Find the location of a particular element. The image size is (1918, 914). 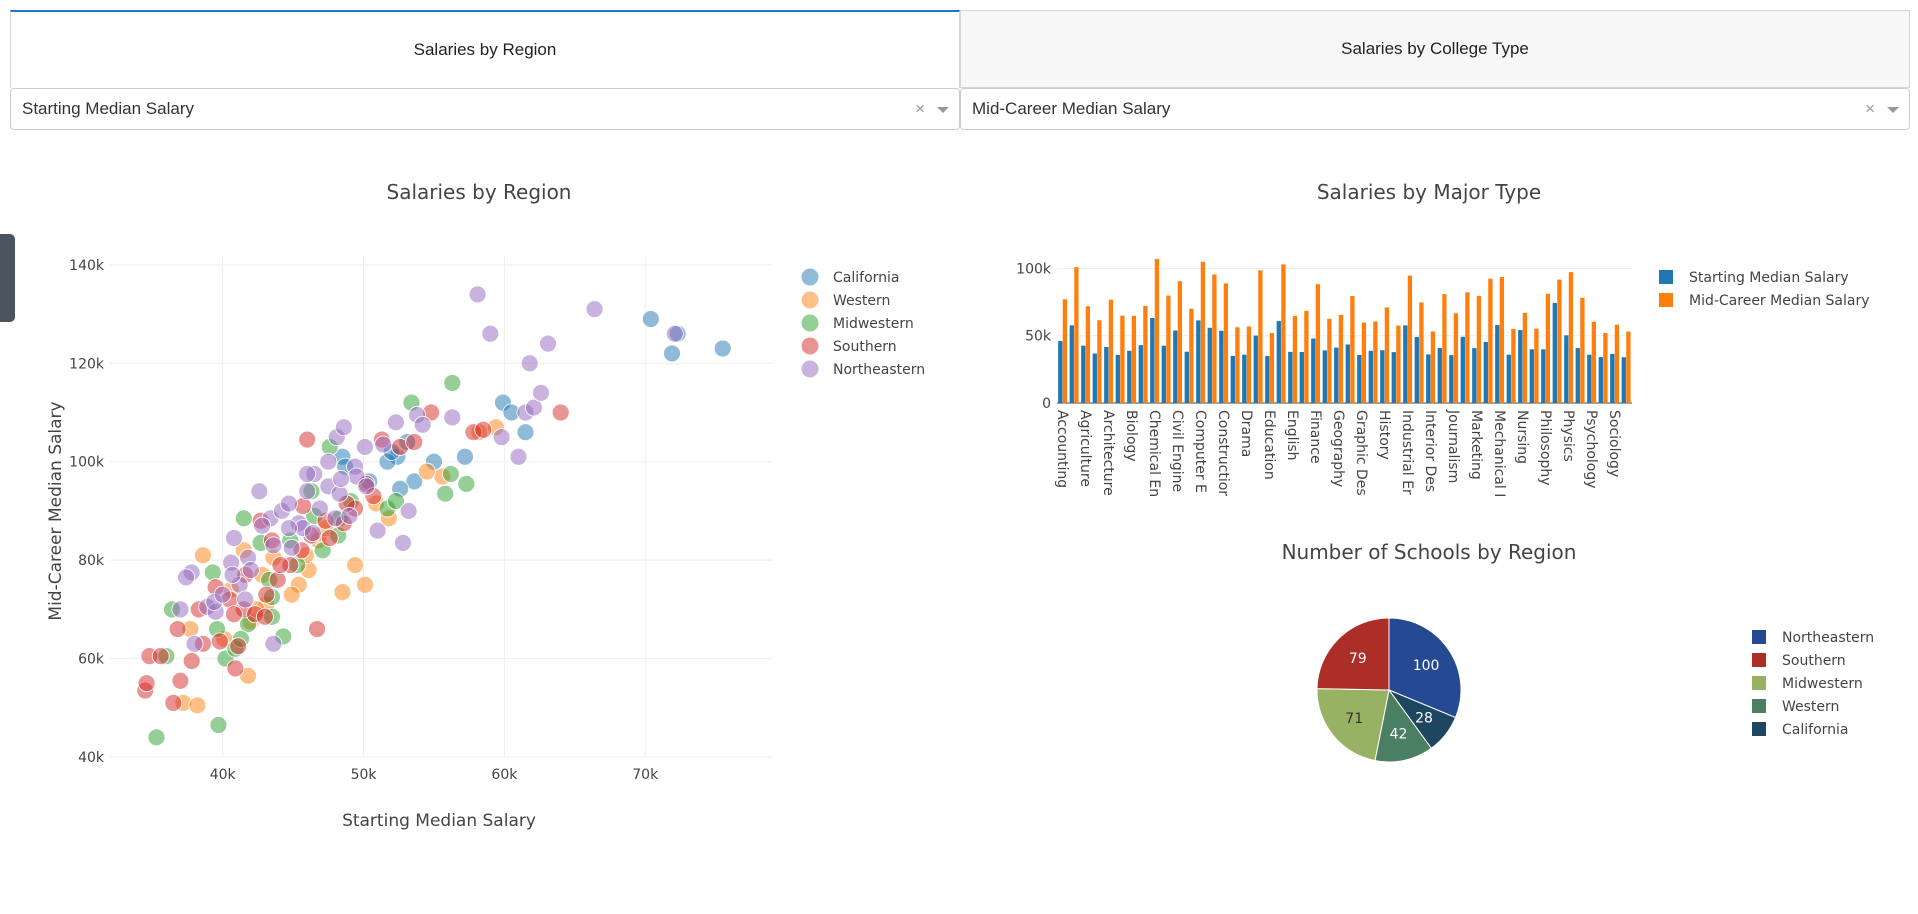

x-axis-dropdown: Starting Median Salary × is located at coordinates (485, 109).